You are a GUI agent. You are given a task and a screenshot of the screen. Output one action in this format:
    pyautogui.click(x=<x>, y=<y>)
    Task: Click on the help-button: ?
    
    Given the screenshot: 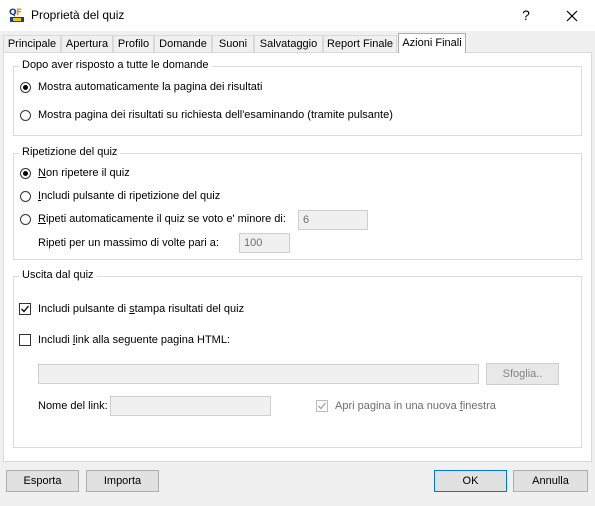 What is the action you would take?
    pyautogui.click(x=526, y=15)
    